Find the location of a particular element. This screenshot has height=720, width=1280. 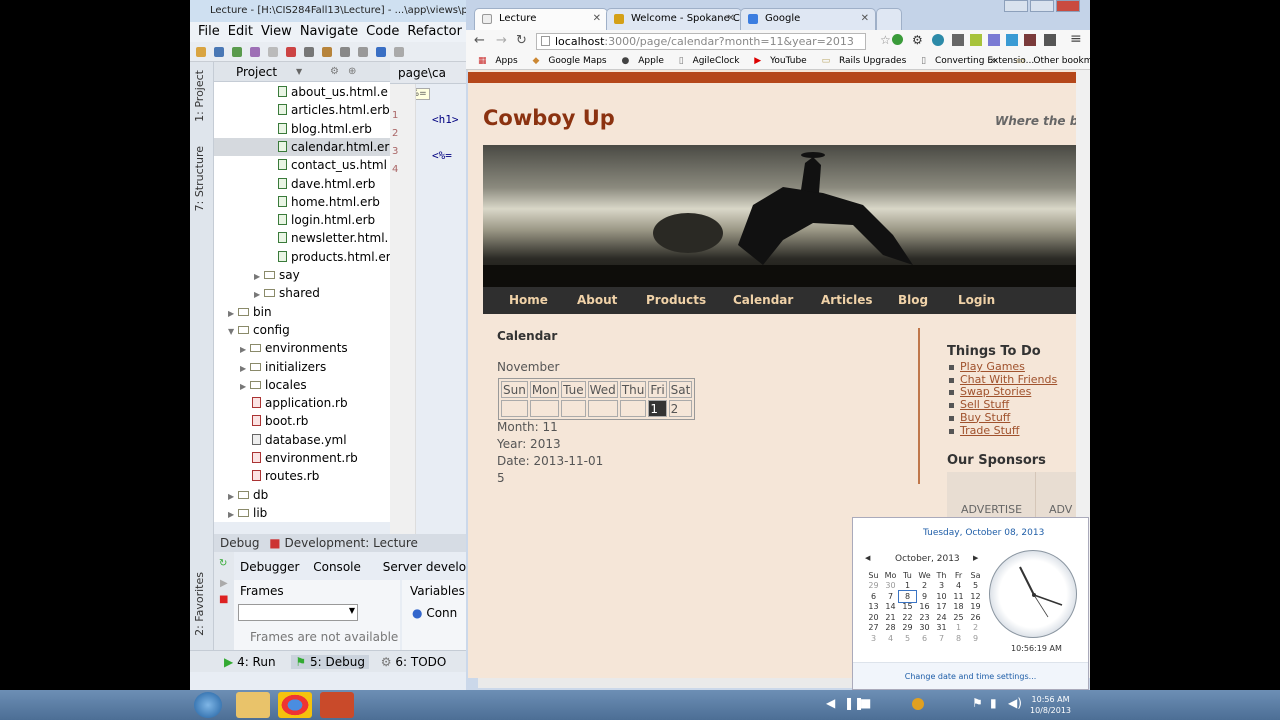

tree-item: ▶ say is located at coordinates (302, 275).